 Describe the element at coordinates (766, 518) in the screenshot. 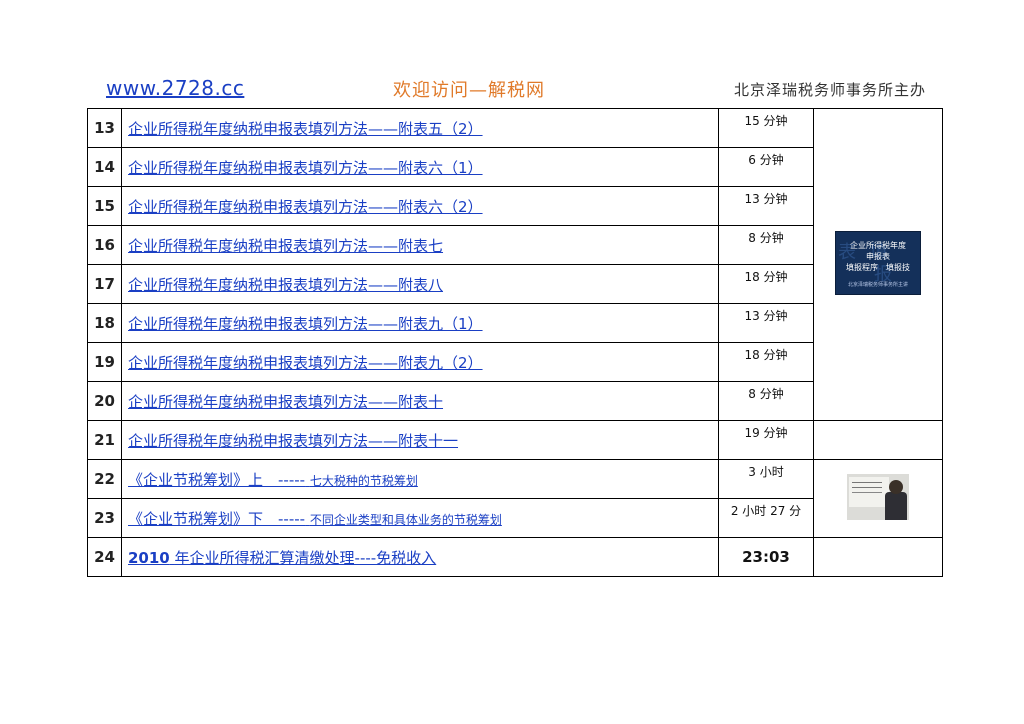

I see `duration: 2 小时 27 分` at that location.